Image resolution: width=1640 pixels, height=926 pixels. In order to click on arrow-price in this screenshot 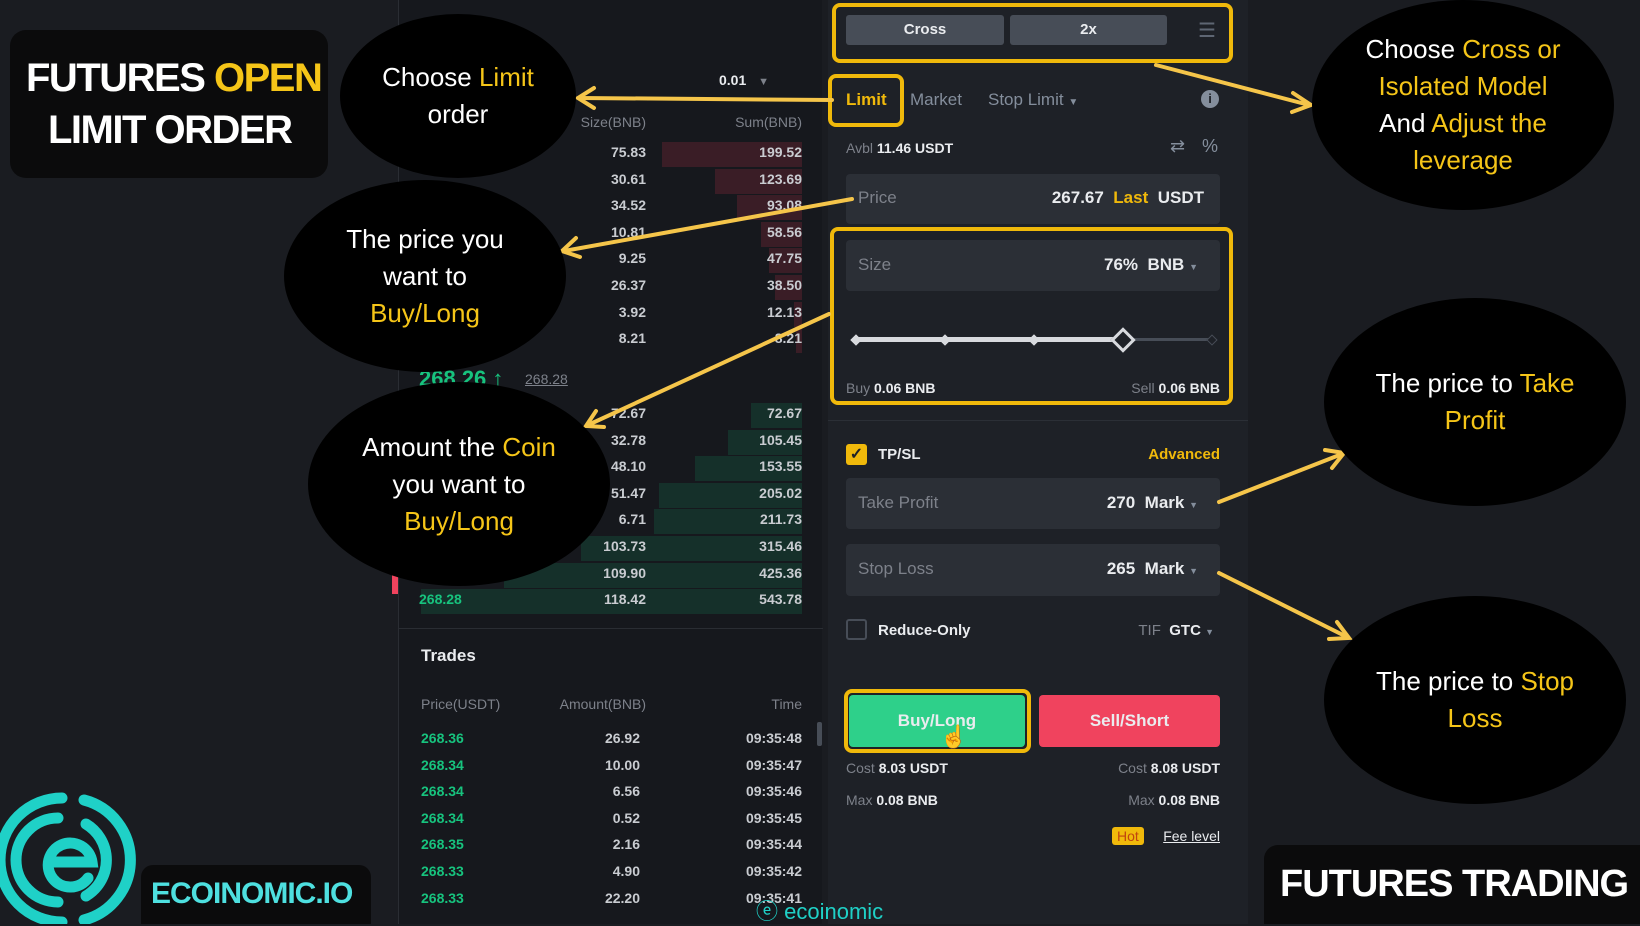, I will do `click(708, 225)`.